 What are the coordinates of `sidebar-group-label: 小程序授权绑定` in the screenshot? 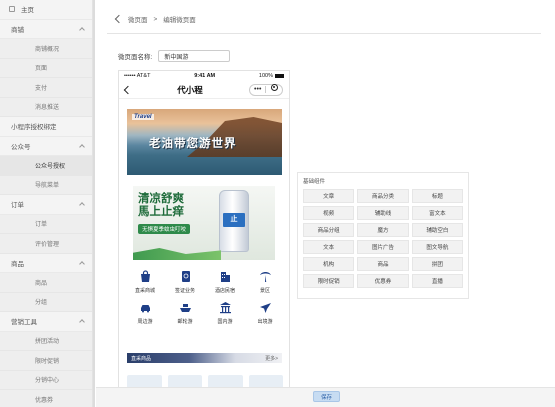 It's located at (34, 128).